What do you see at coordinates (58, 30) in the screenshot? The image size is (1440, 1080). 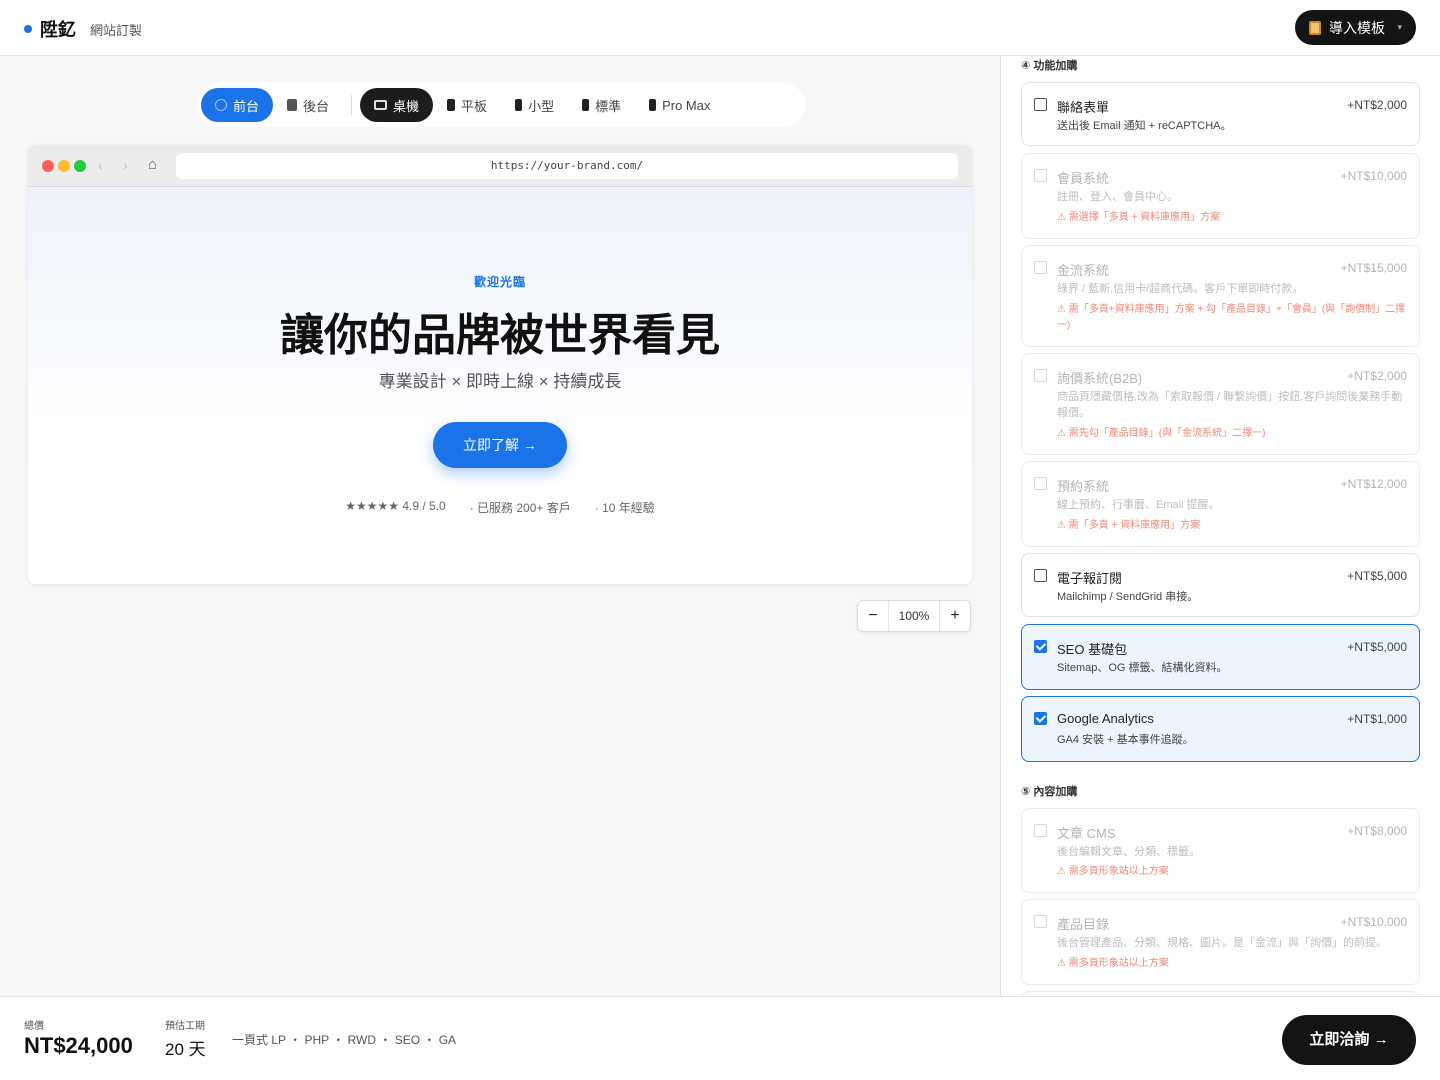 I see `brand-name: 陞釔` at bounding box center [58, 30].